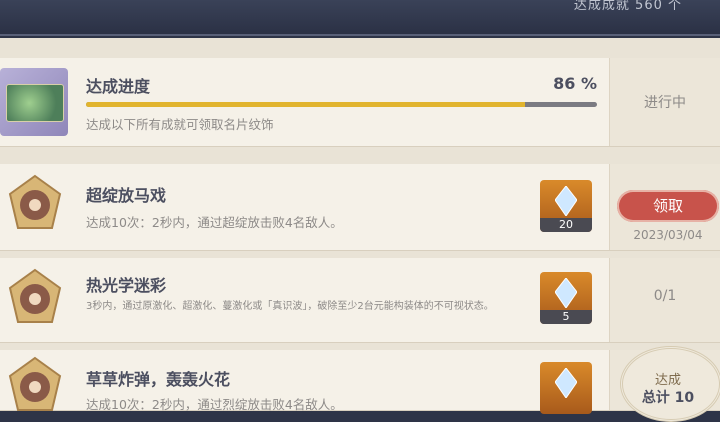 Image resolution: width=720 pixels, height=422 pixels. Describe the element at coordinates (665, 296) in the screenshot. I see `achievement-progress: 0/1` at that location.